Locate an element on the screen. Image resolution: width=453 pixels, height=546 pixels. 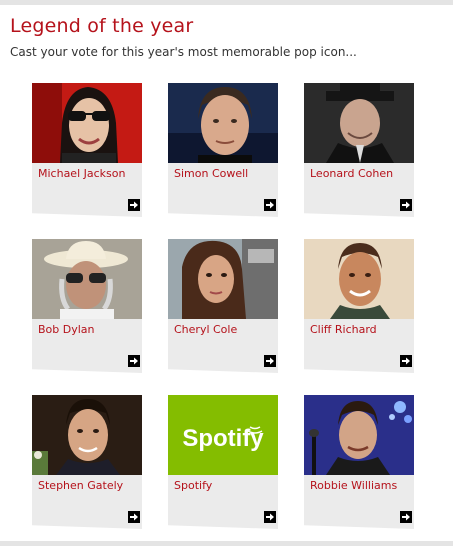
candidate-card-cheryl-cole: Cheryl Cole is located at coordinates (223, 306).